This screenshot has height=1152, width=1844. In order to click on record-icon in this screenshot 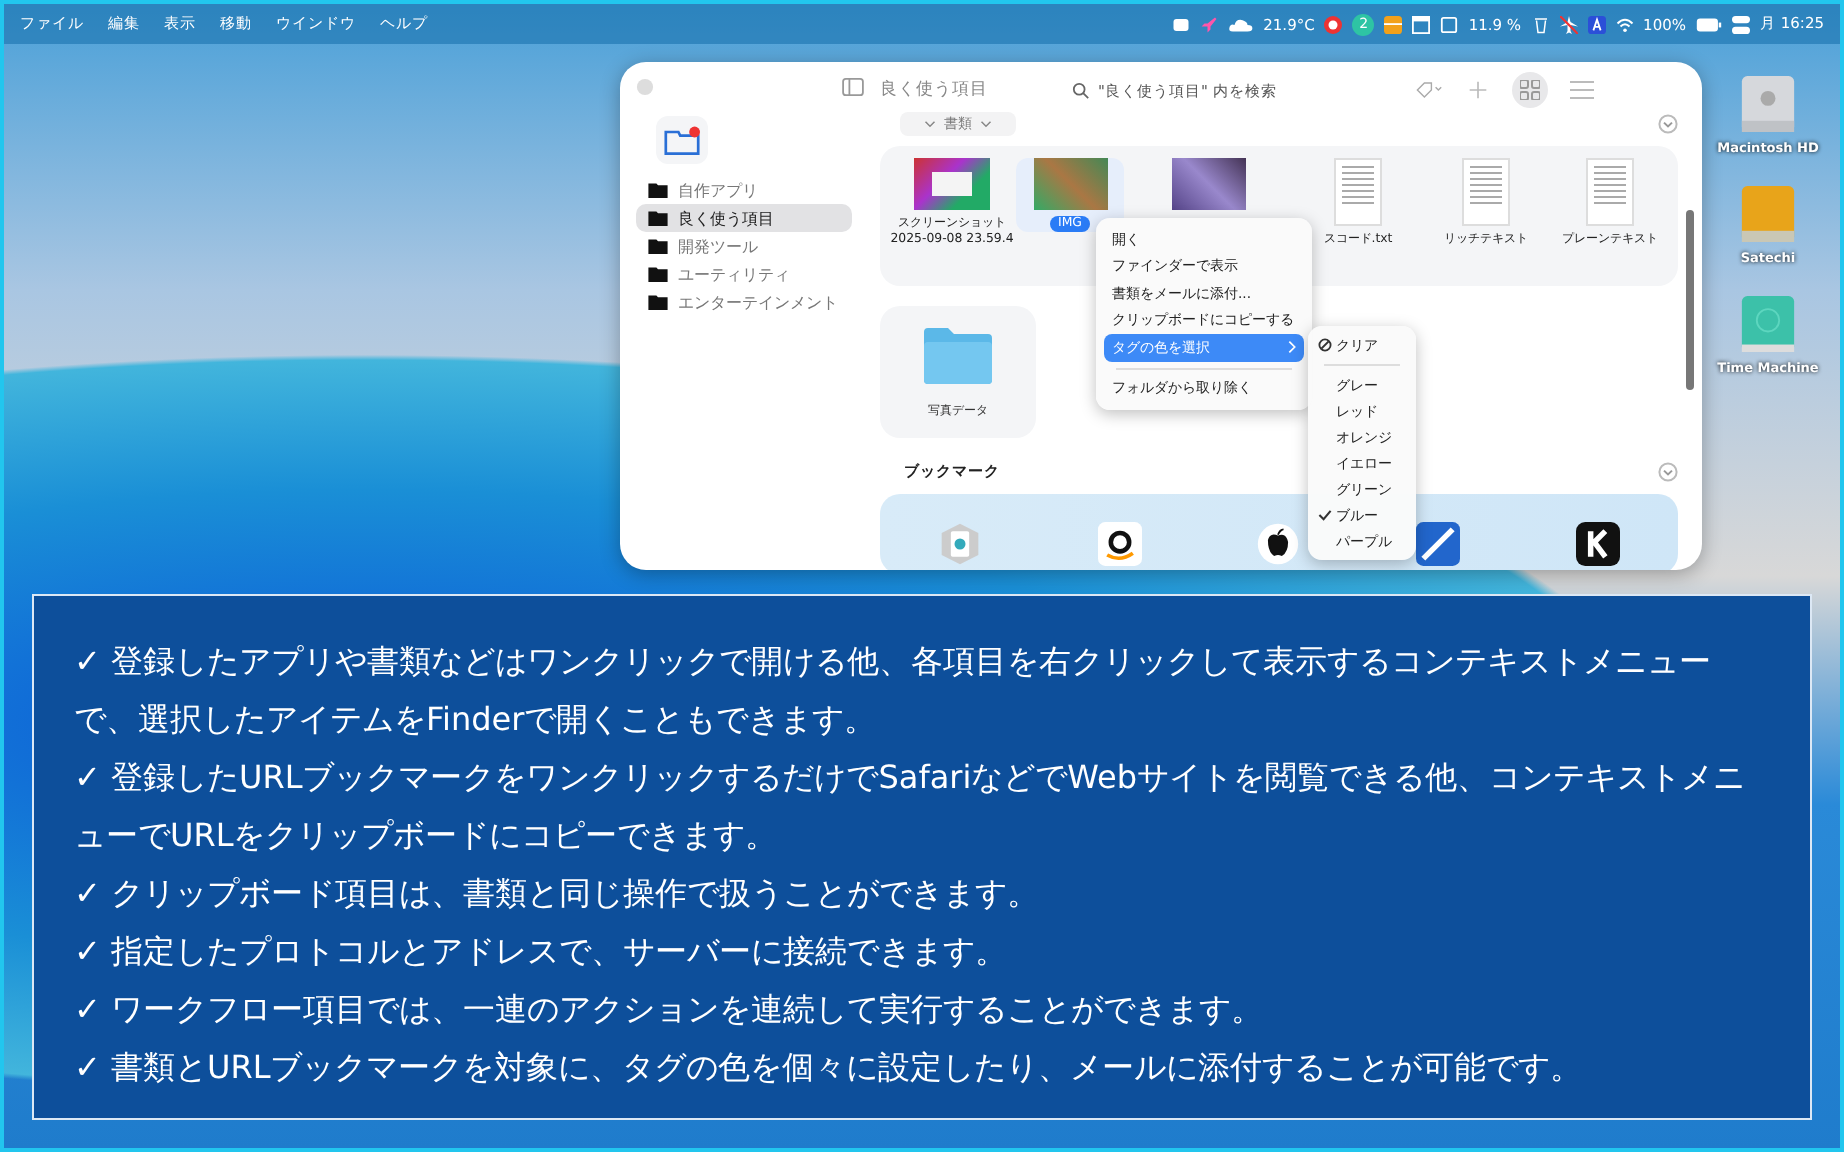, I will do `click(1333, 24)`.